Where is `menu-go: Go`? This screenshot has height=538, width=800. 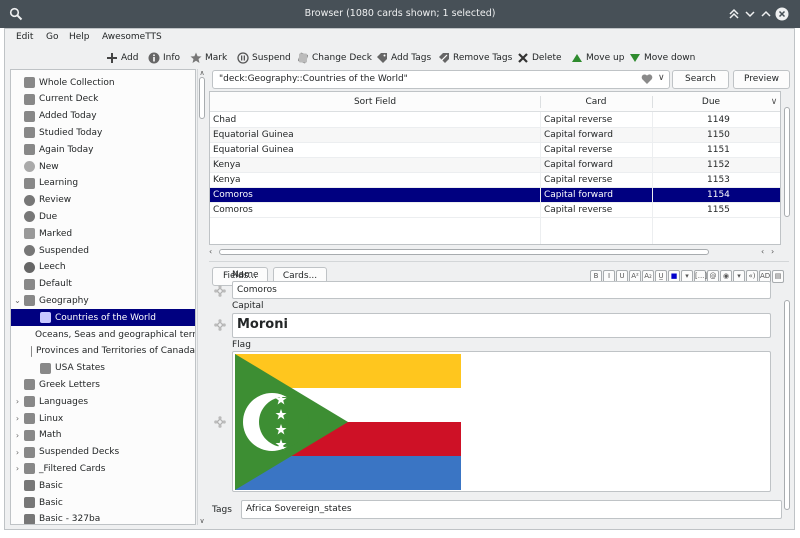
menu-go: Go is located at coordinates (52, 37).